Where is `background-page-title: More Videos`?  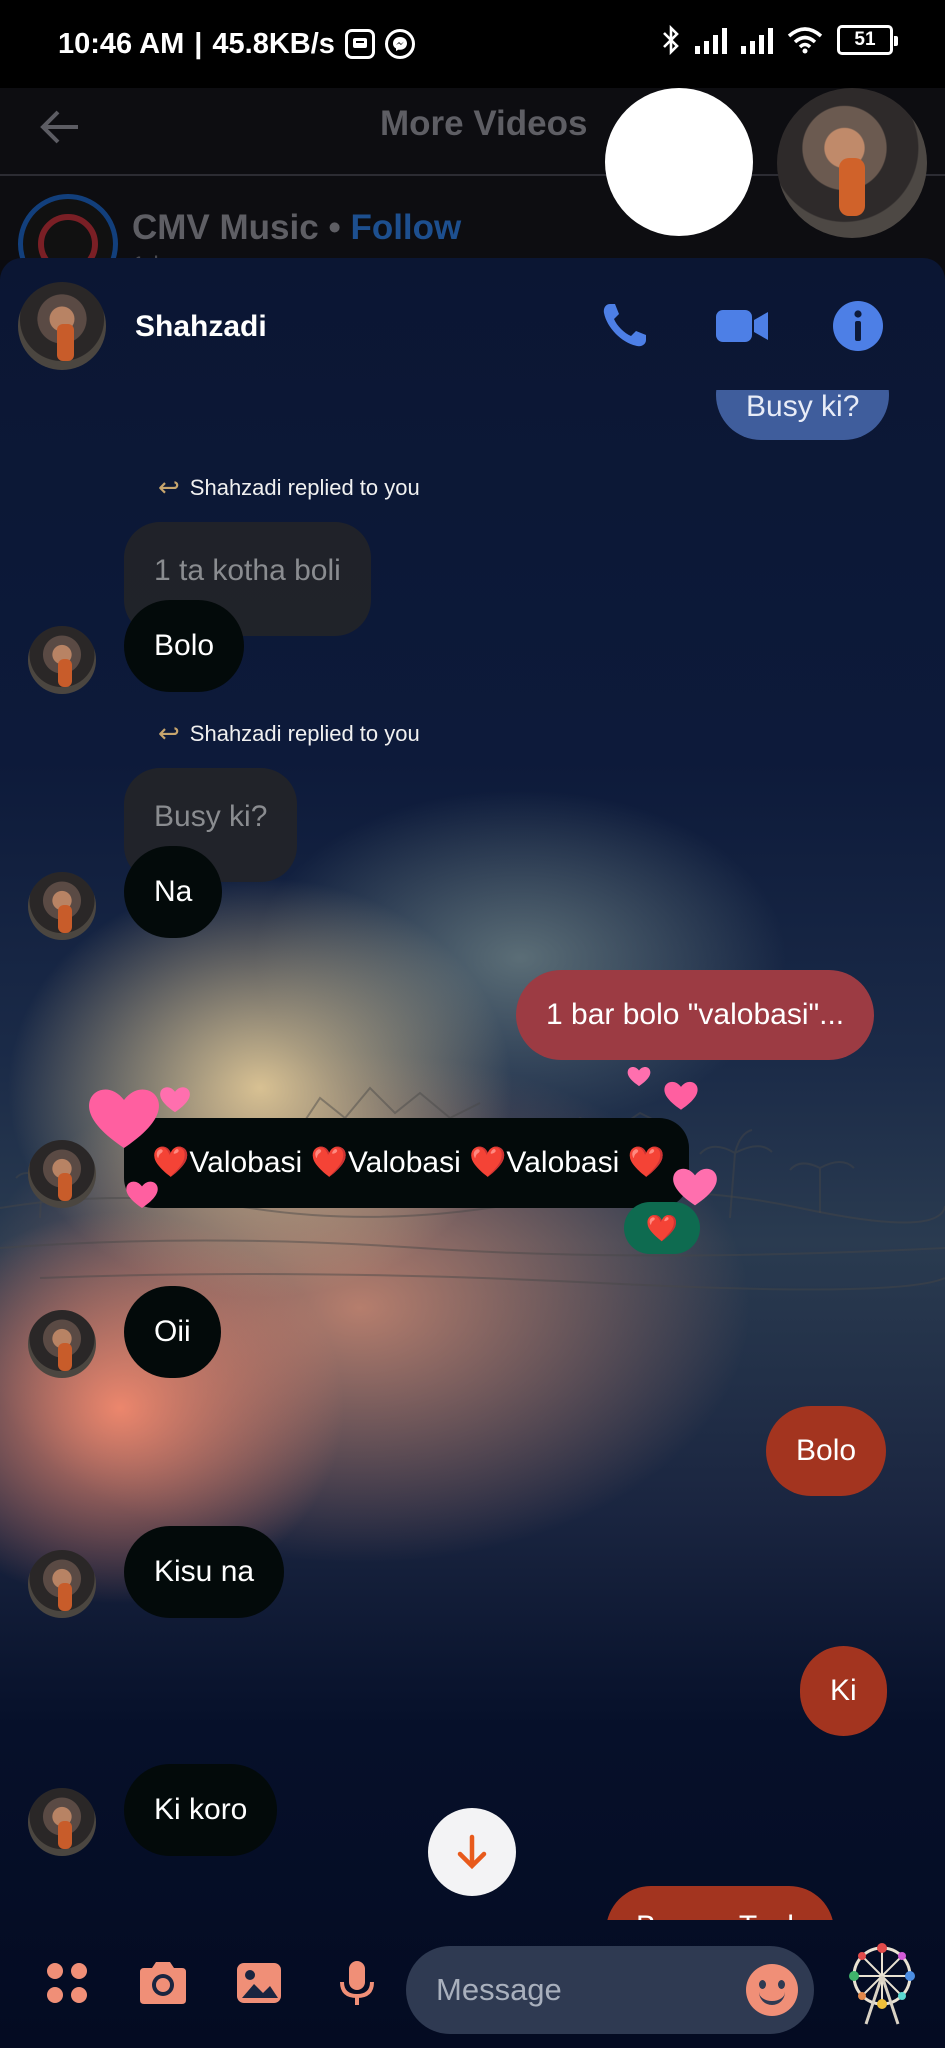 background-page-title: More Videos is located at coordinates (484, 123).